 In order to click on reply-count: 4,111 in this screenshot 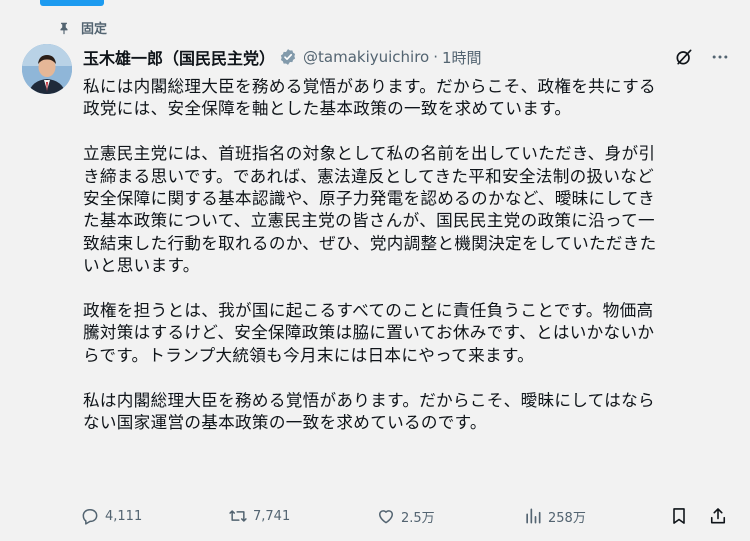, I will do `click(124, 516)`.